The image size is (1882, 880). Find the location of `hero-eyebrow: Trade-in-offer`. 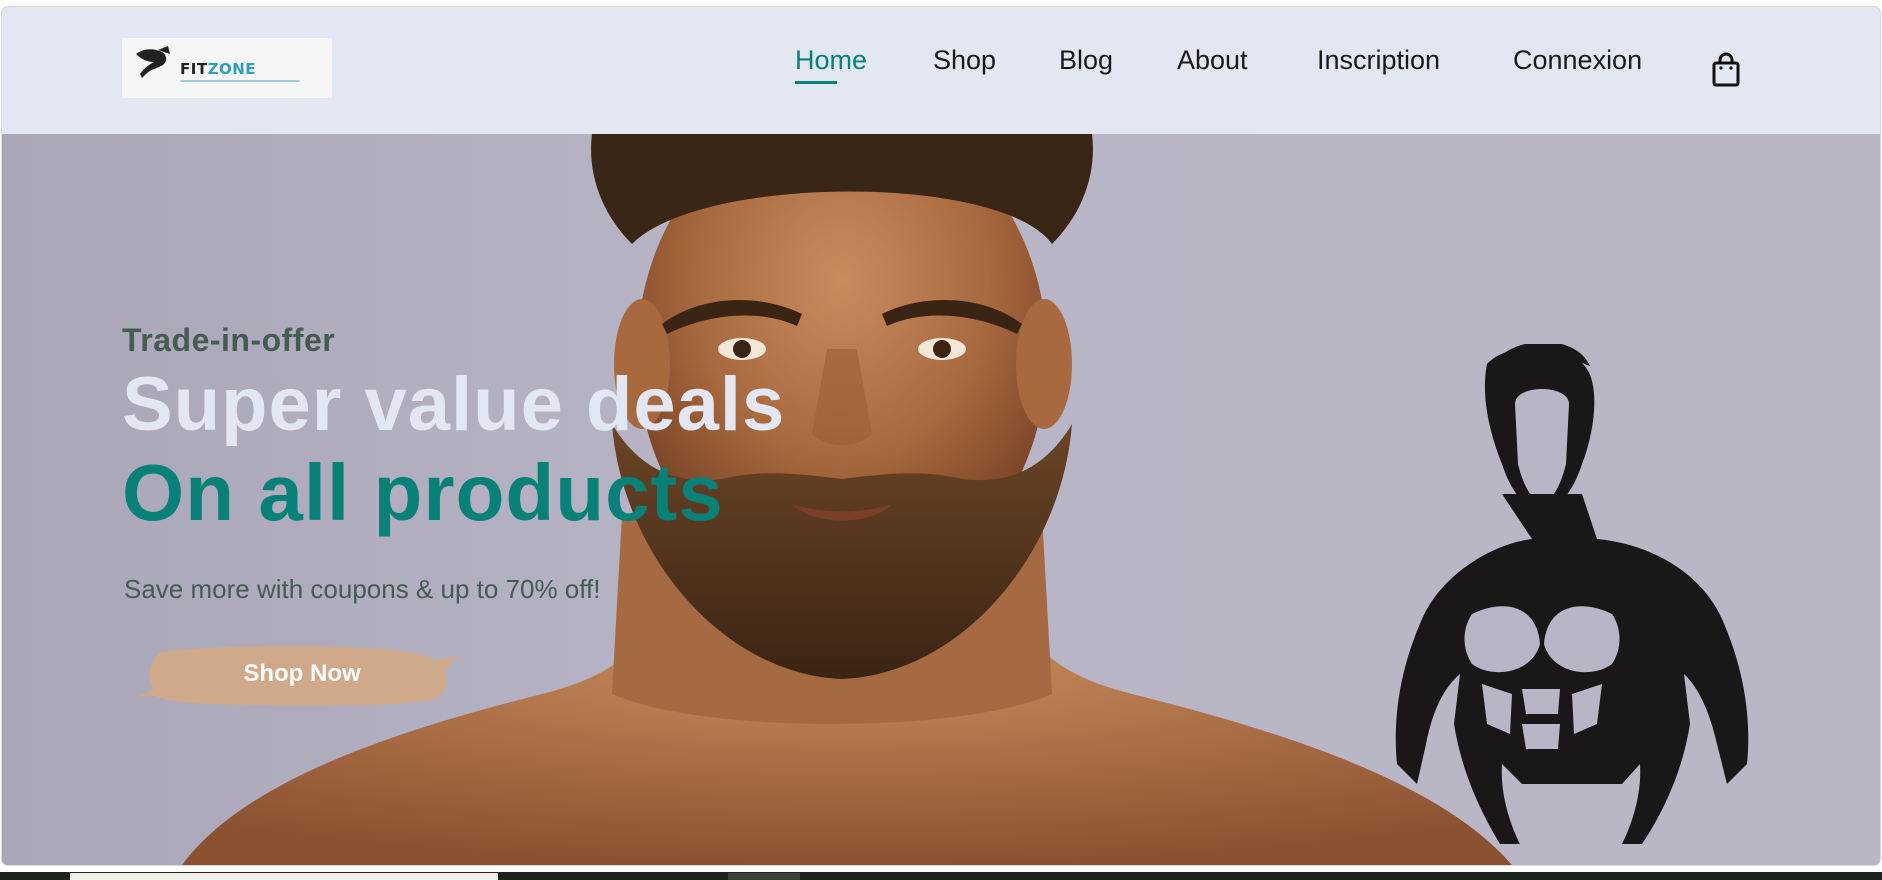

hero-eyebrow: Trade-in-offer is located at coordinates (229, 340).